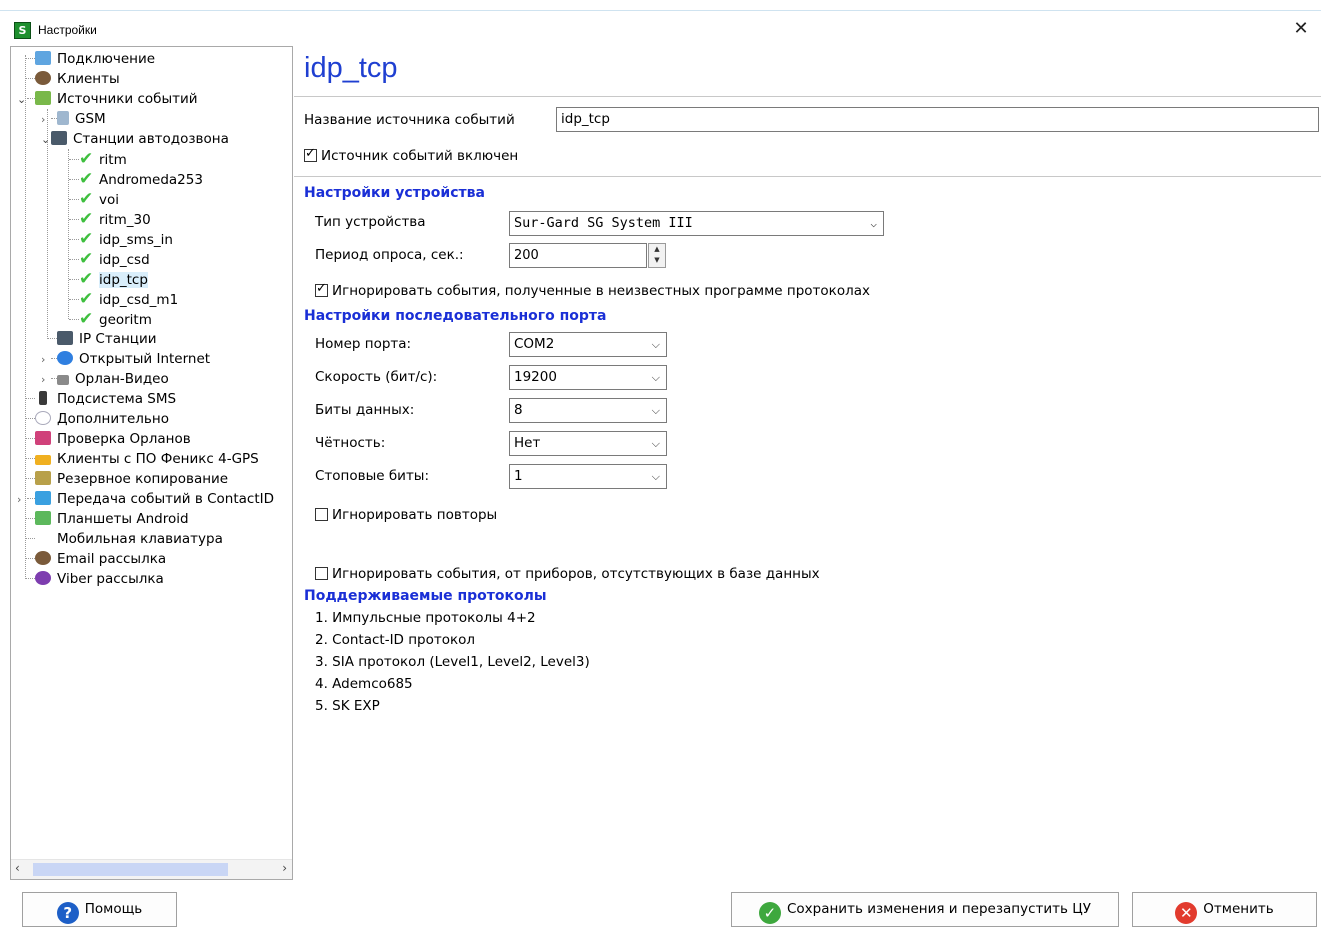 This screenshot has width=1321, height=931. I want to click on tree-item-backup: Резервное копирование, so click(126, 479).